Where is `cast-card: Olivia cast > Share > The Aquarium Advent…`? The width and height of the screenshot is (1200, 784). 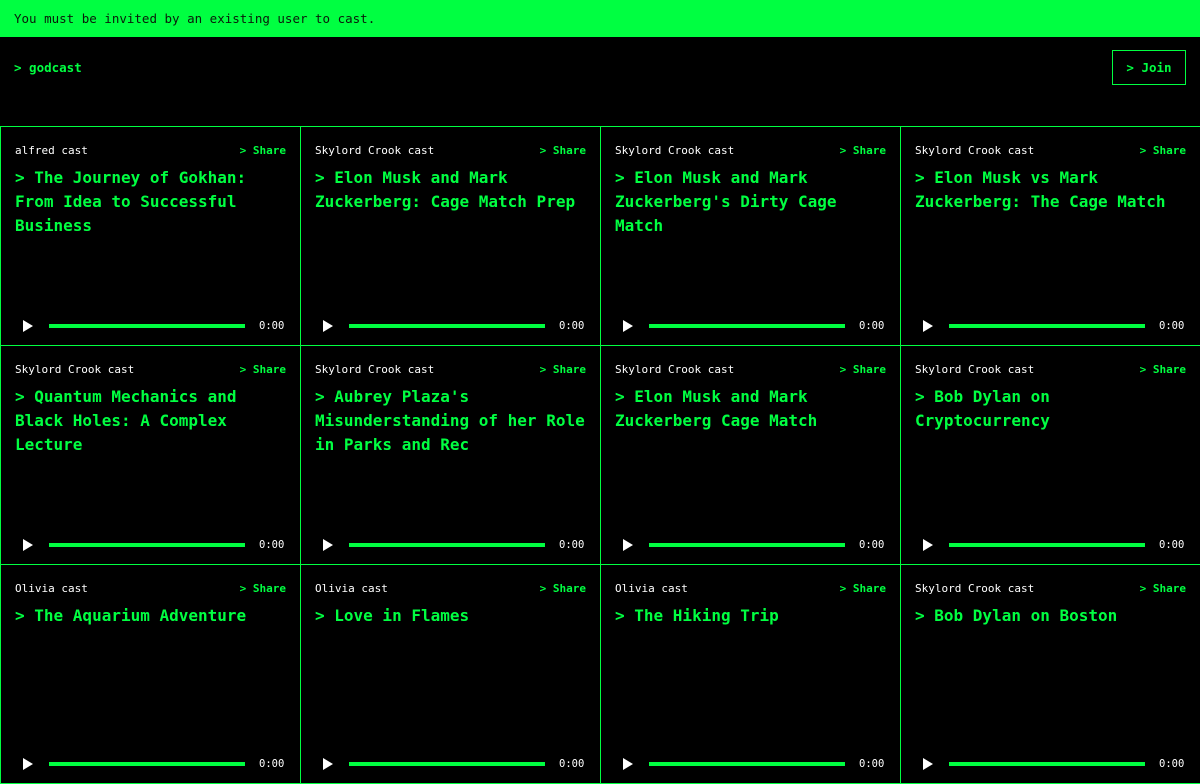 cast-card: Olivia cast > Share > The Aquarium Advent… is located at coordinates (150, 674).